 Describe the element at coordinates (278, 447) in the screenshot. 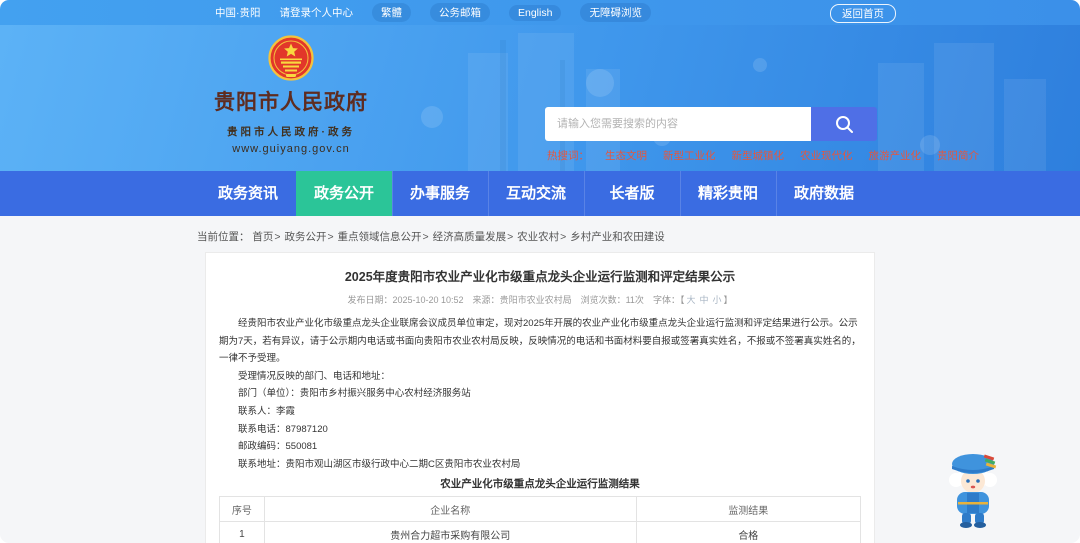

I see `article-paragraph: 邮政编码：550081` at that location.